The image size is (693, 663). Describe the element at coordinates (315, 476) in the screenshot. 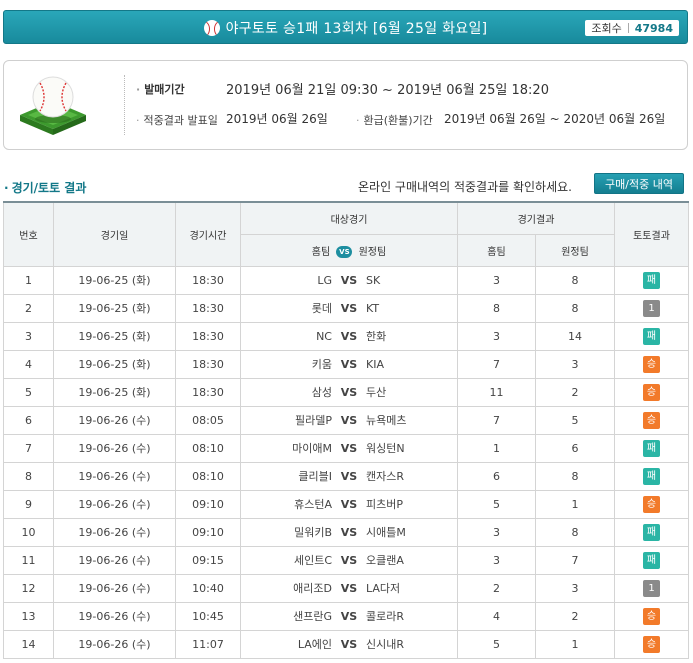

I see `home-team: 클리블I` at that location.